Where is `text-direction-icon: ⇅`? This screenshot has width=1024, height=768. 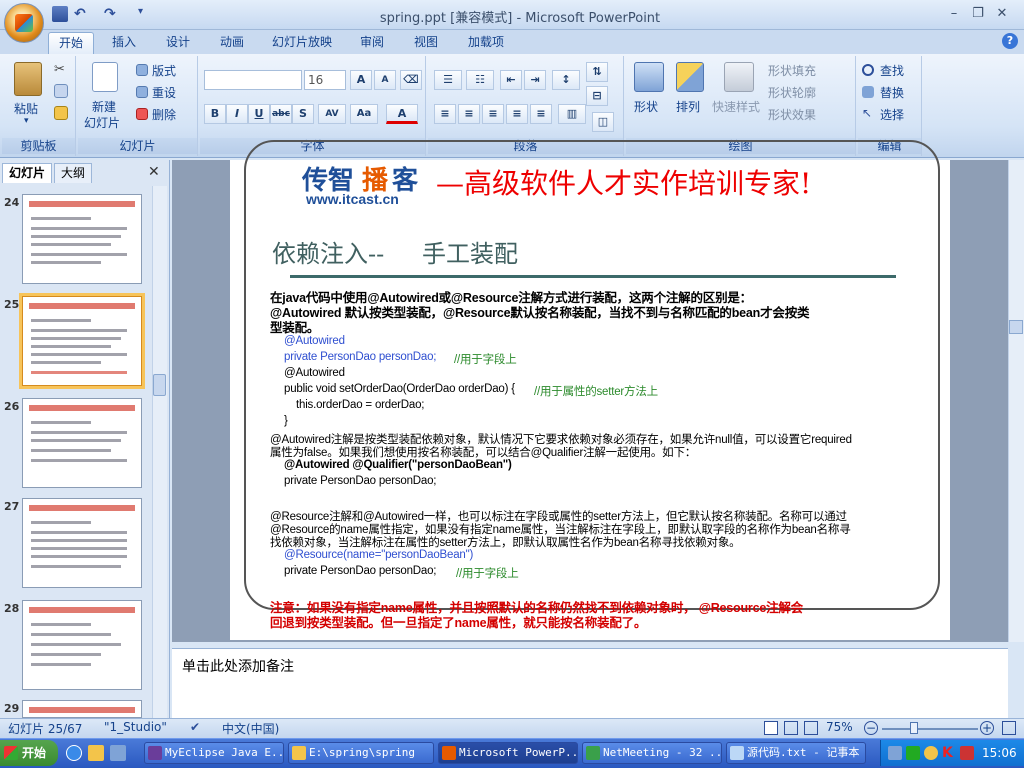
text-direction-icon: ⇅ is located at coordinates (597, 72).